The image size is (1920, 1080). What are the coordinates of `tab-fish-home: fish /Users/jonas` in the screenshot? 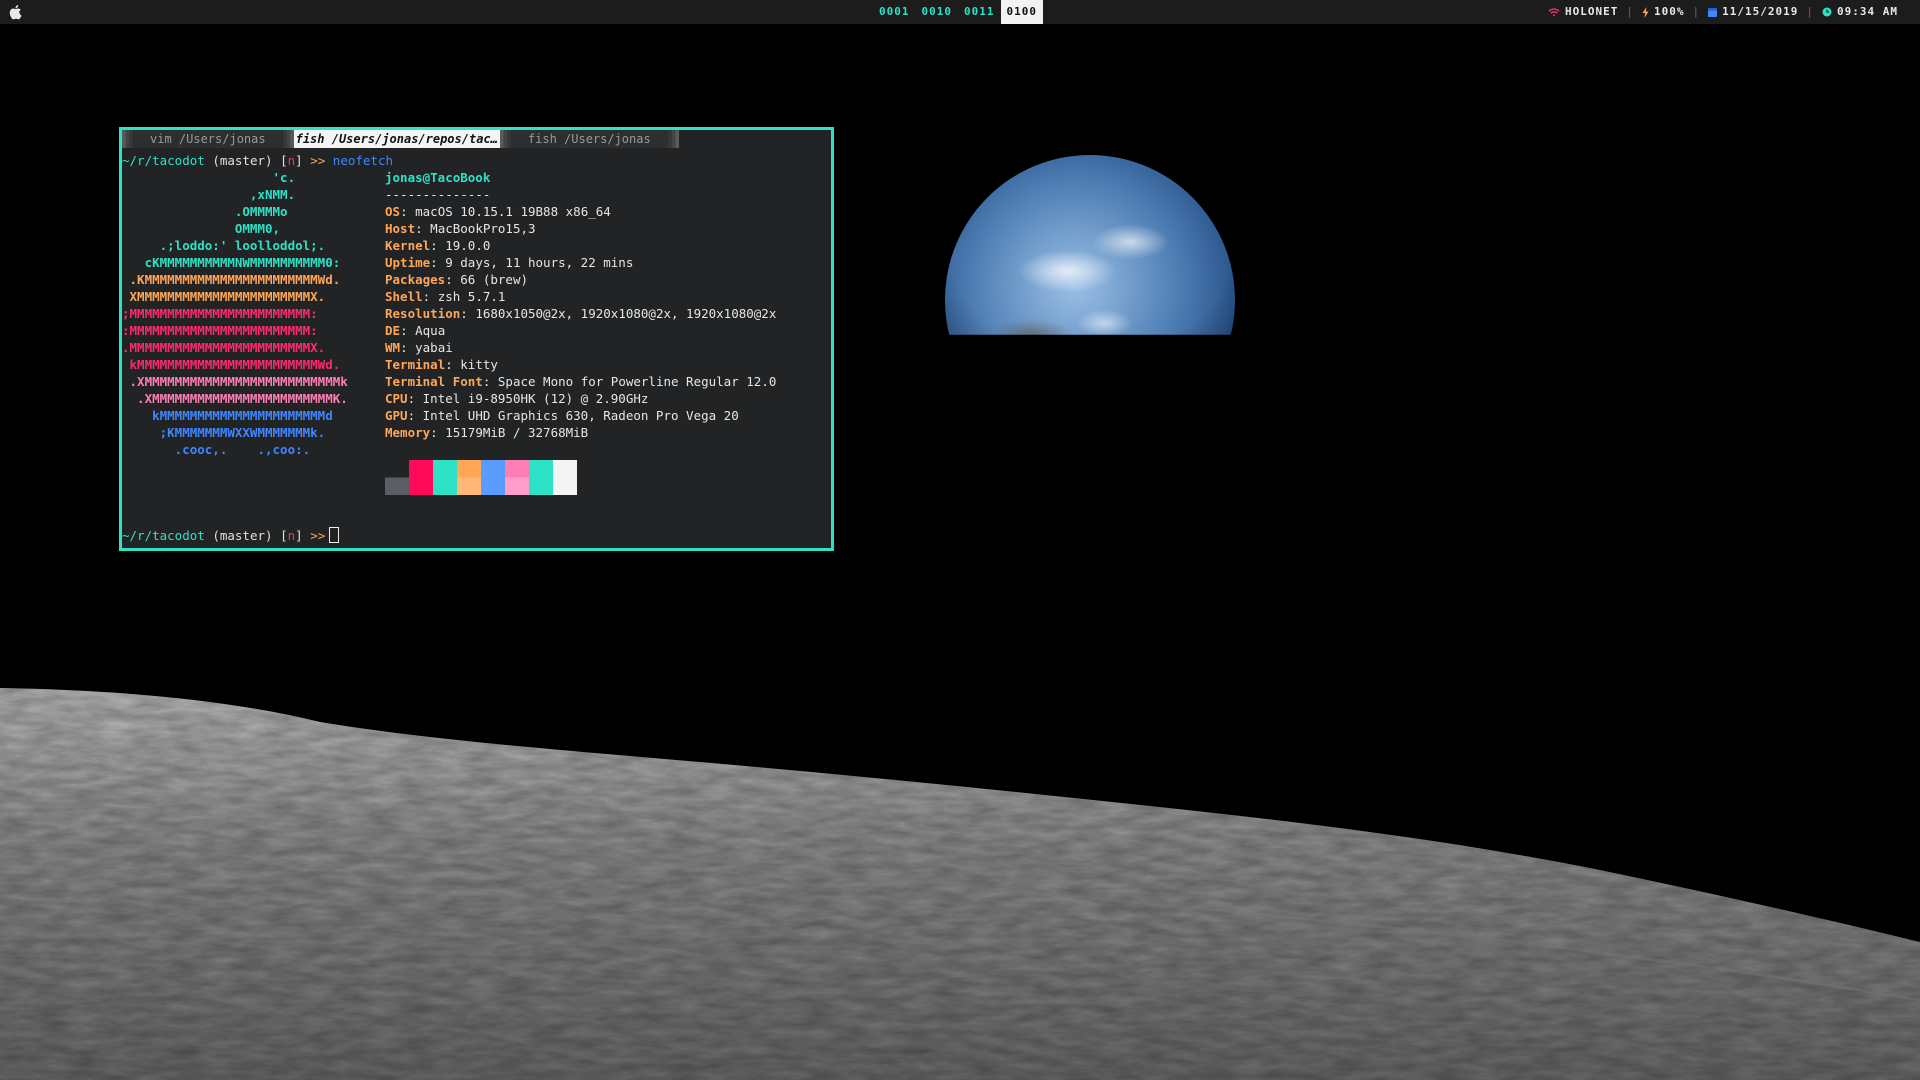 It's located at (589, 139).